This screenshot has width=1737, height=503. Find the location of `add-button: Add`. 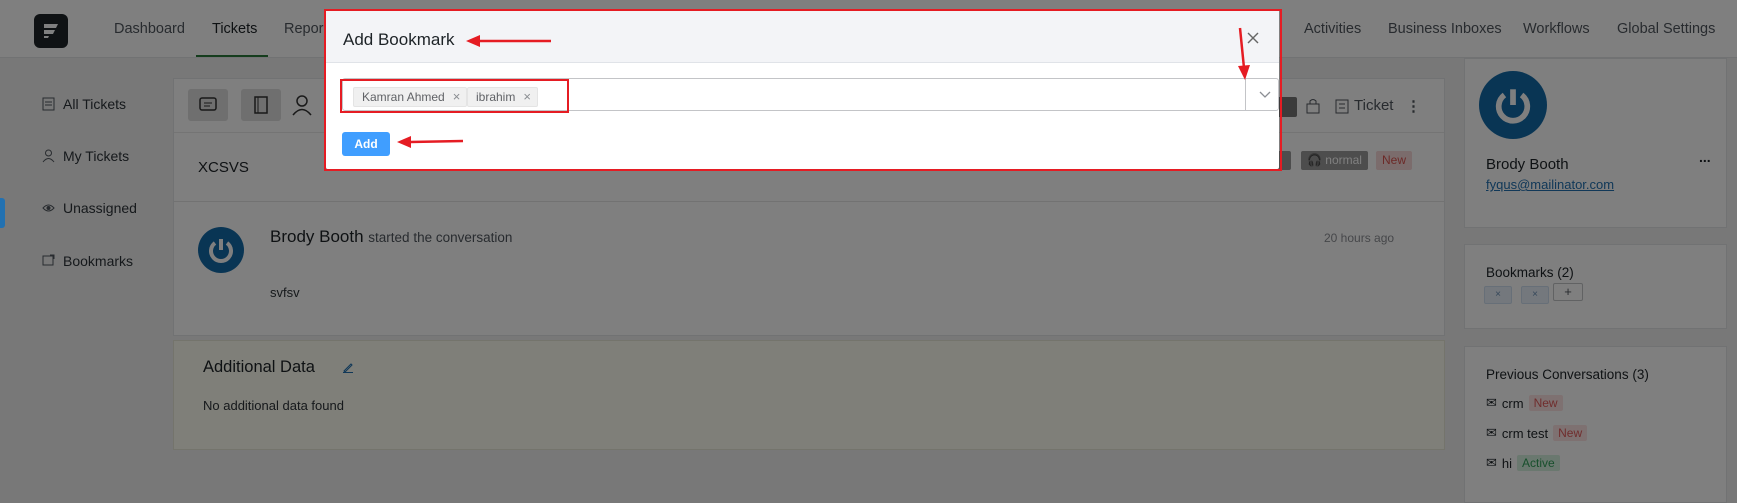

add-button: Add is located at coordinates (366, 144).